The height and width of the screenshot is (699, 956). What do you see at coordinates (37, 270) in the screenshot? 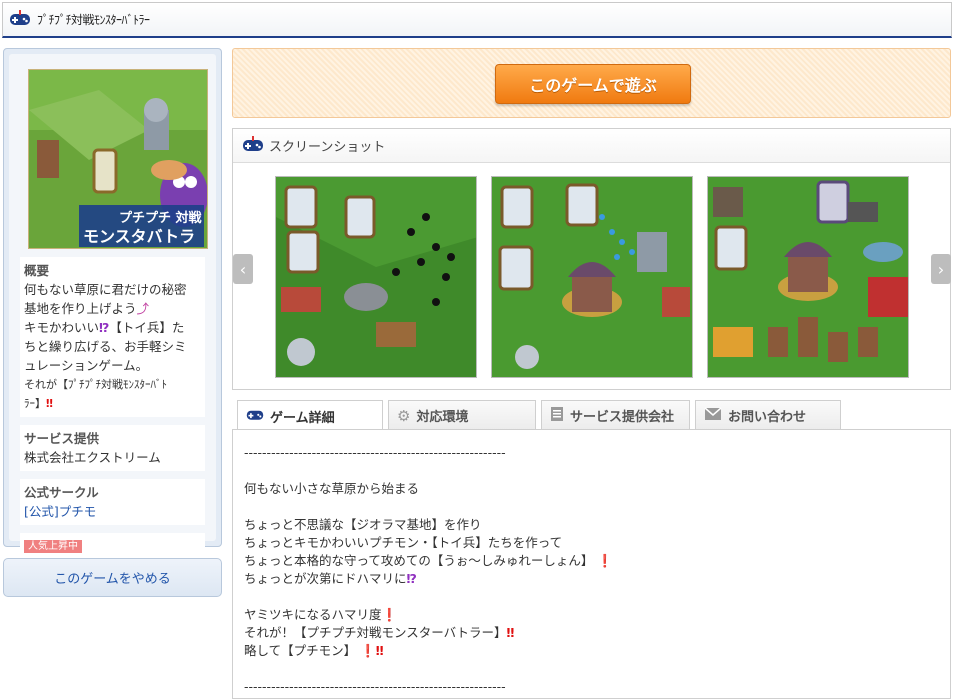
I see `overview-title: 概要` at bounding box center [37, 270].